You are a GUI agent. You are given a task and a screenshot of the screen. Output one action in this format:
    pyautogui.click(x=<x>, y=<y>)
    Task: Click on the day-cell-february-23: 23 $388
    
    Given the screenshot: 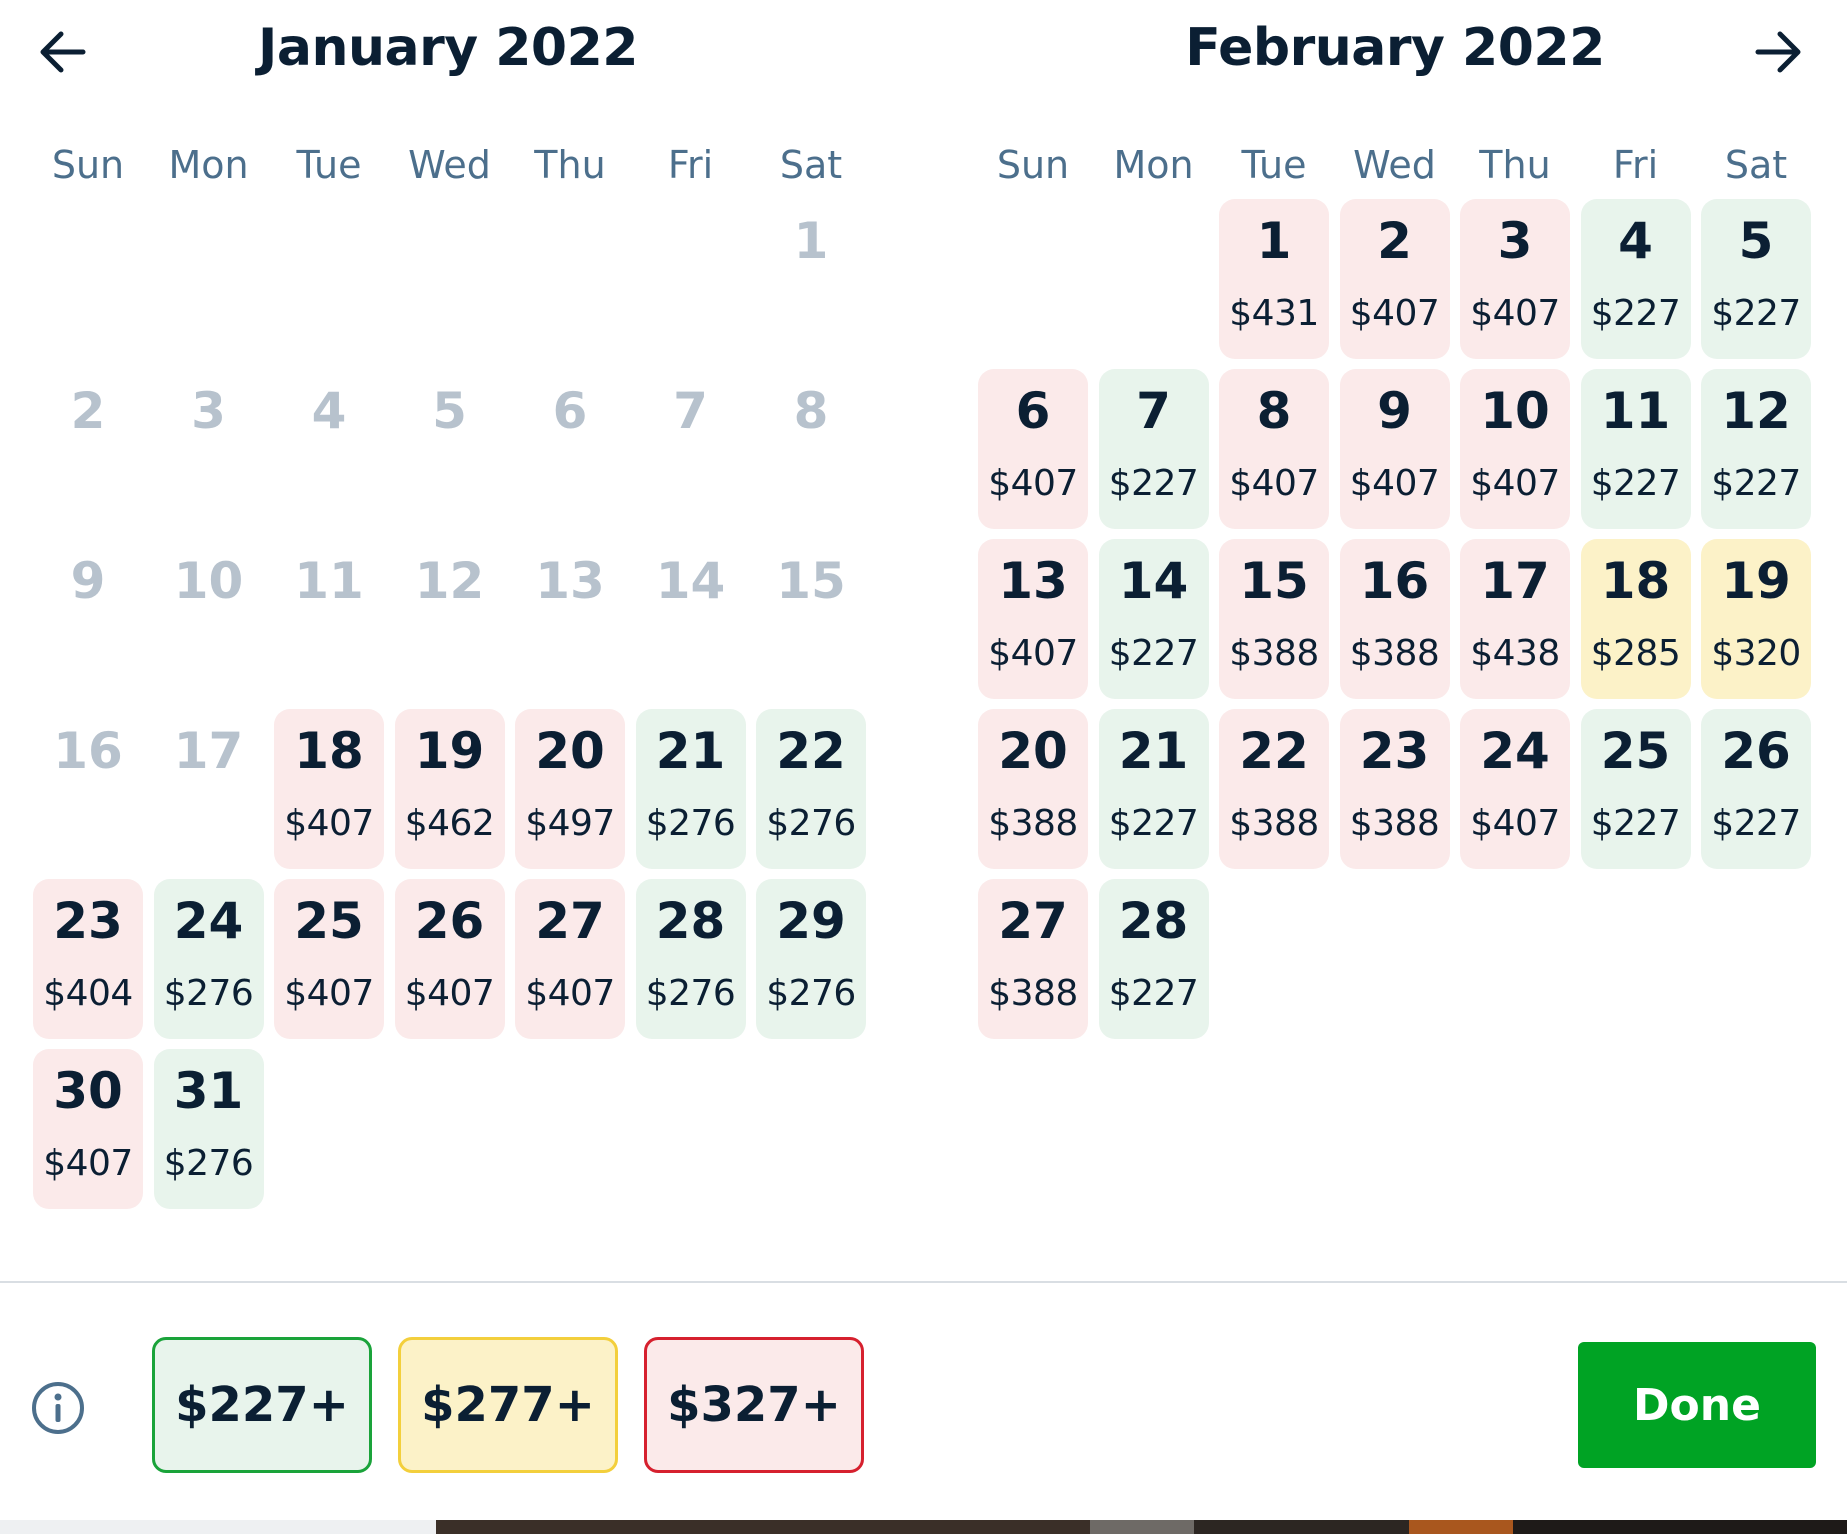 What is the action you would take?
    pyautogui.click(x=1394, y=789)
    